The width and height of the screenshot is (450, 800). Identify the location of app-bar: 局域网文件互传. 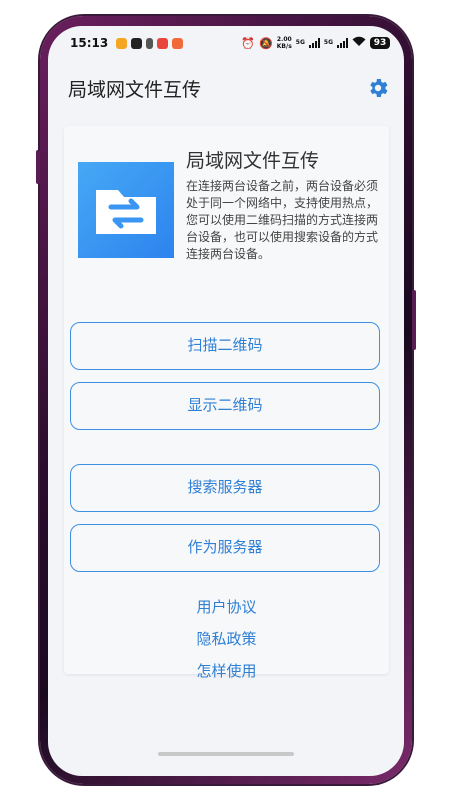
(226, 88).